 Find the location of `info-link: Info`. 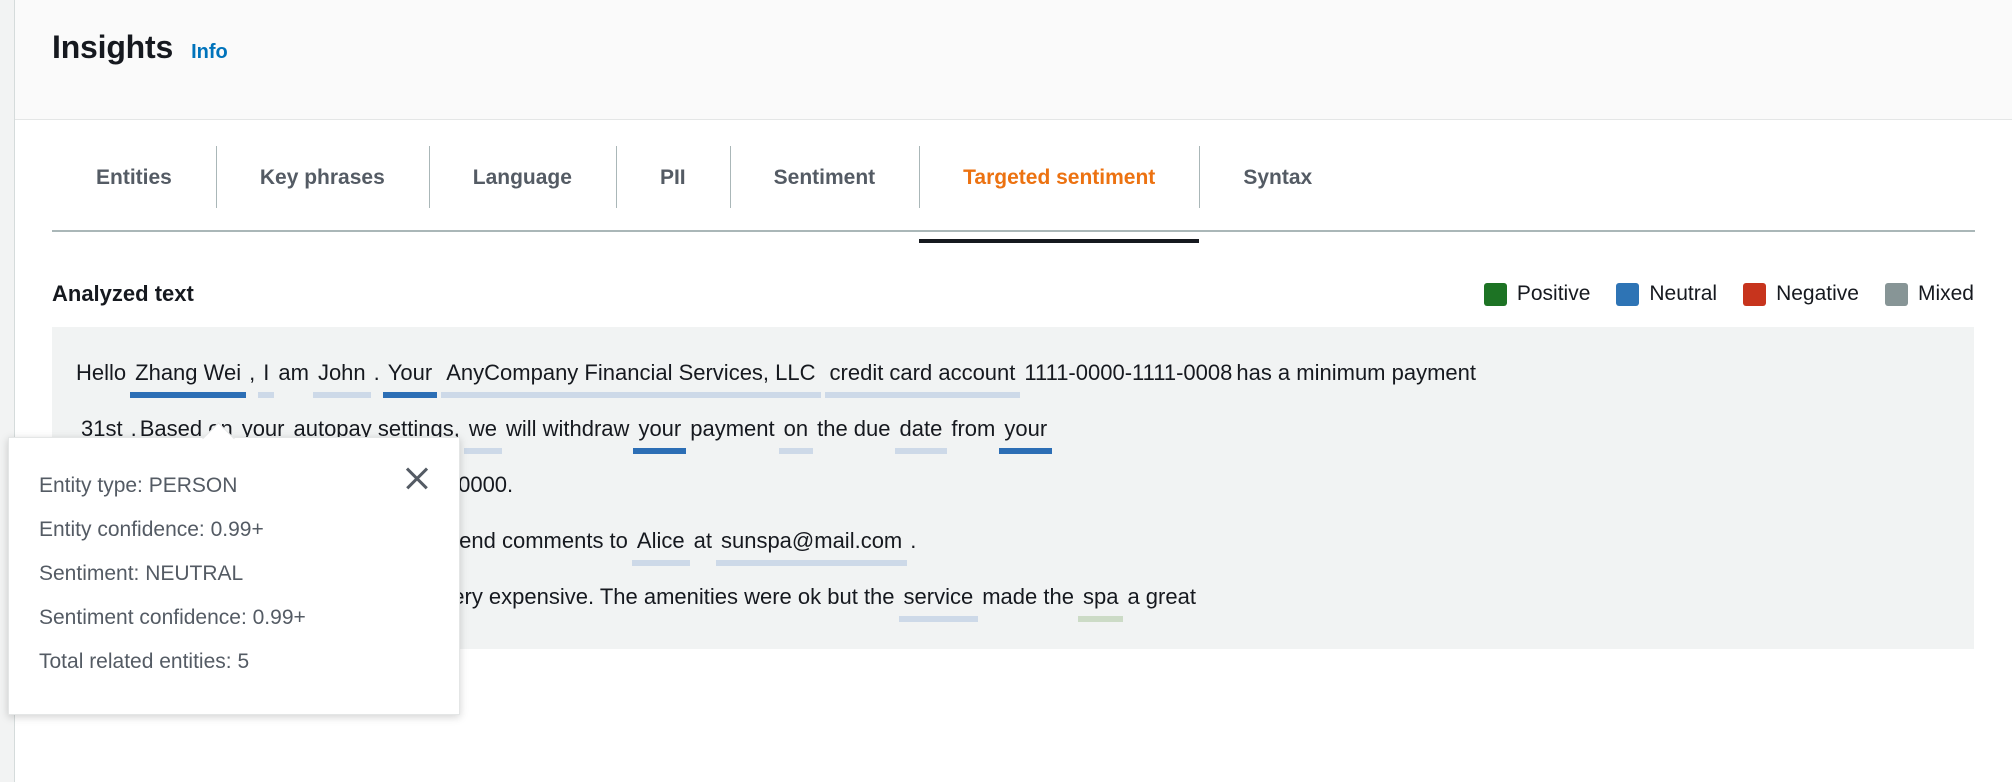

info-link: Info is located at coordinates (209, 52).